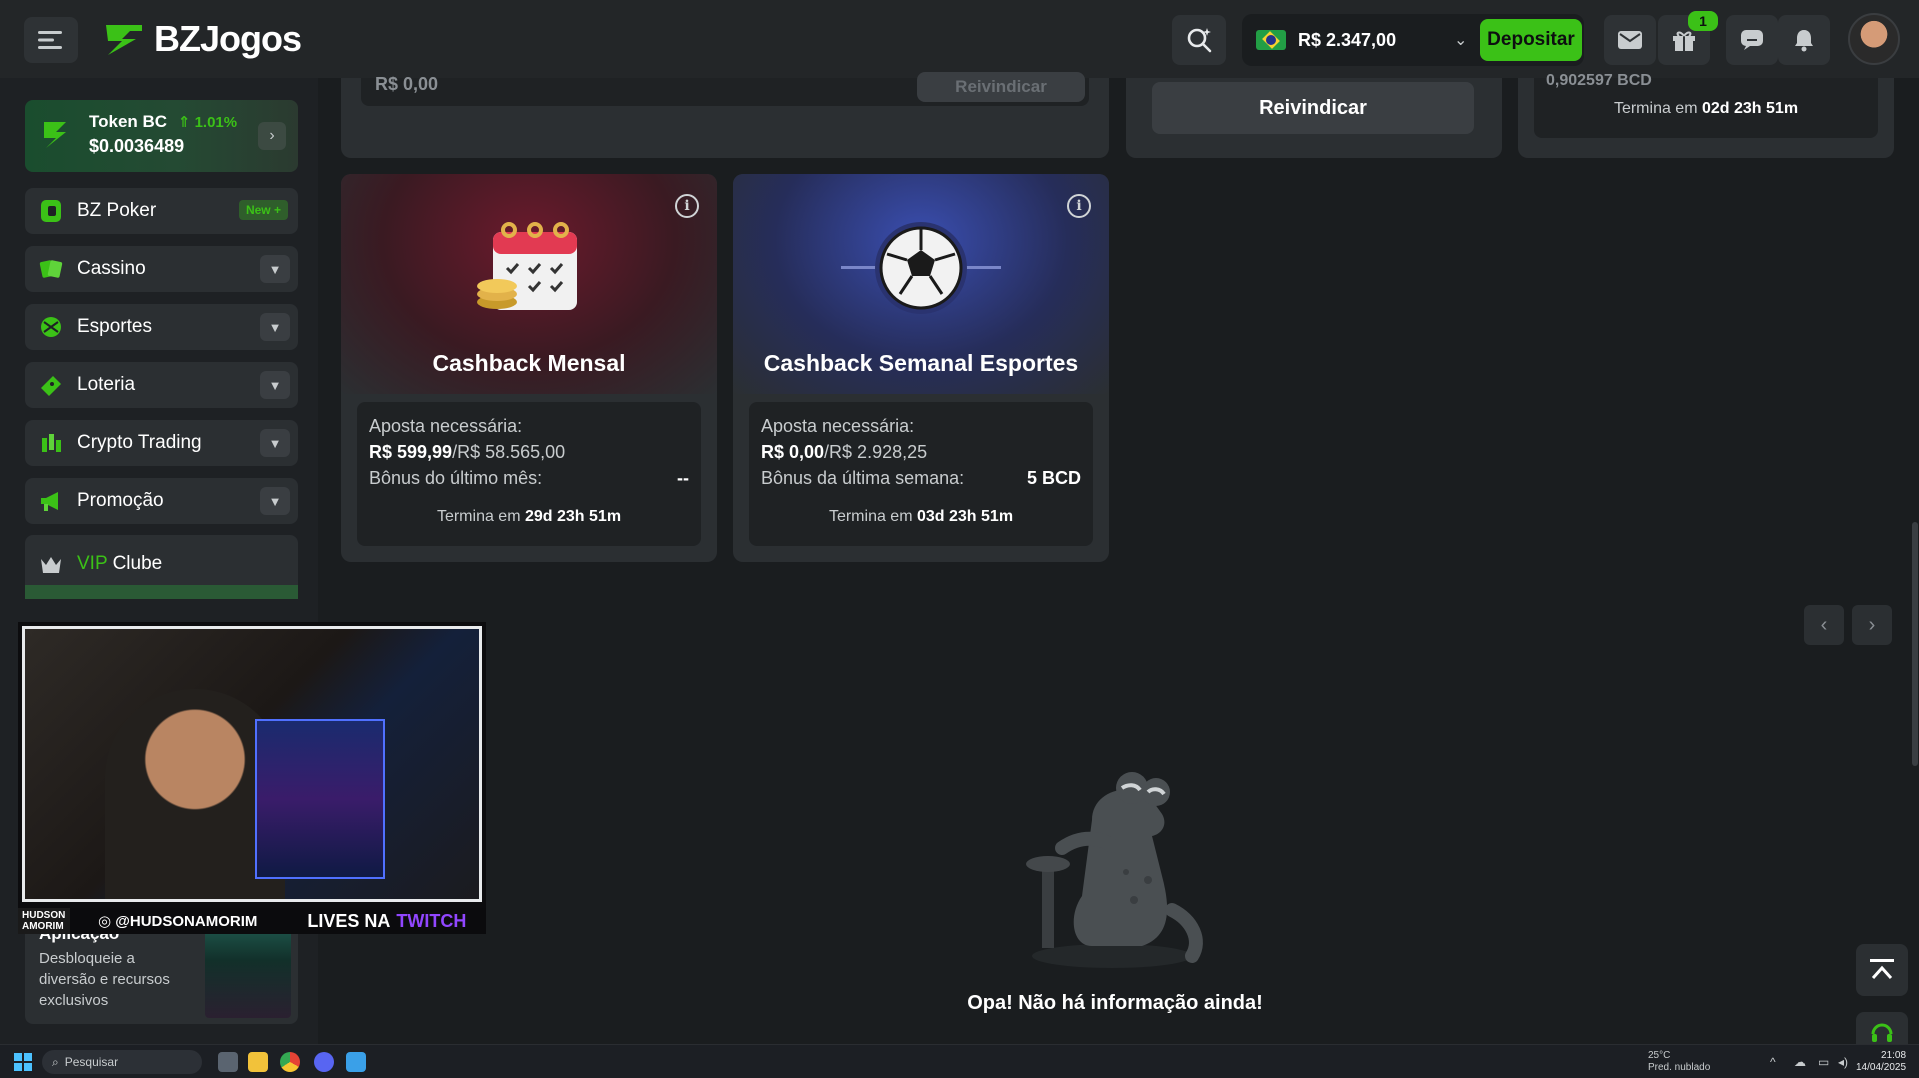 This screenshot has height=1078, width=1919. I want to click on empty-state-message: Opa! Não há informação ainda!, so click(1115, 1003).